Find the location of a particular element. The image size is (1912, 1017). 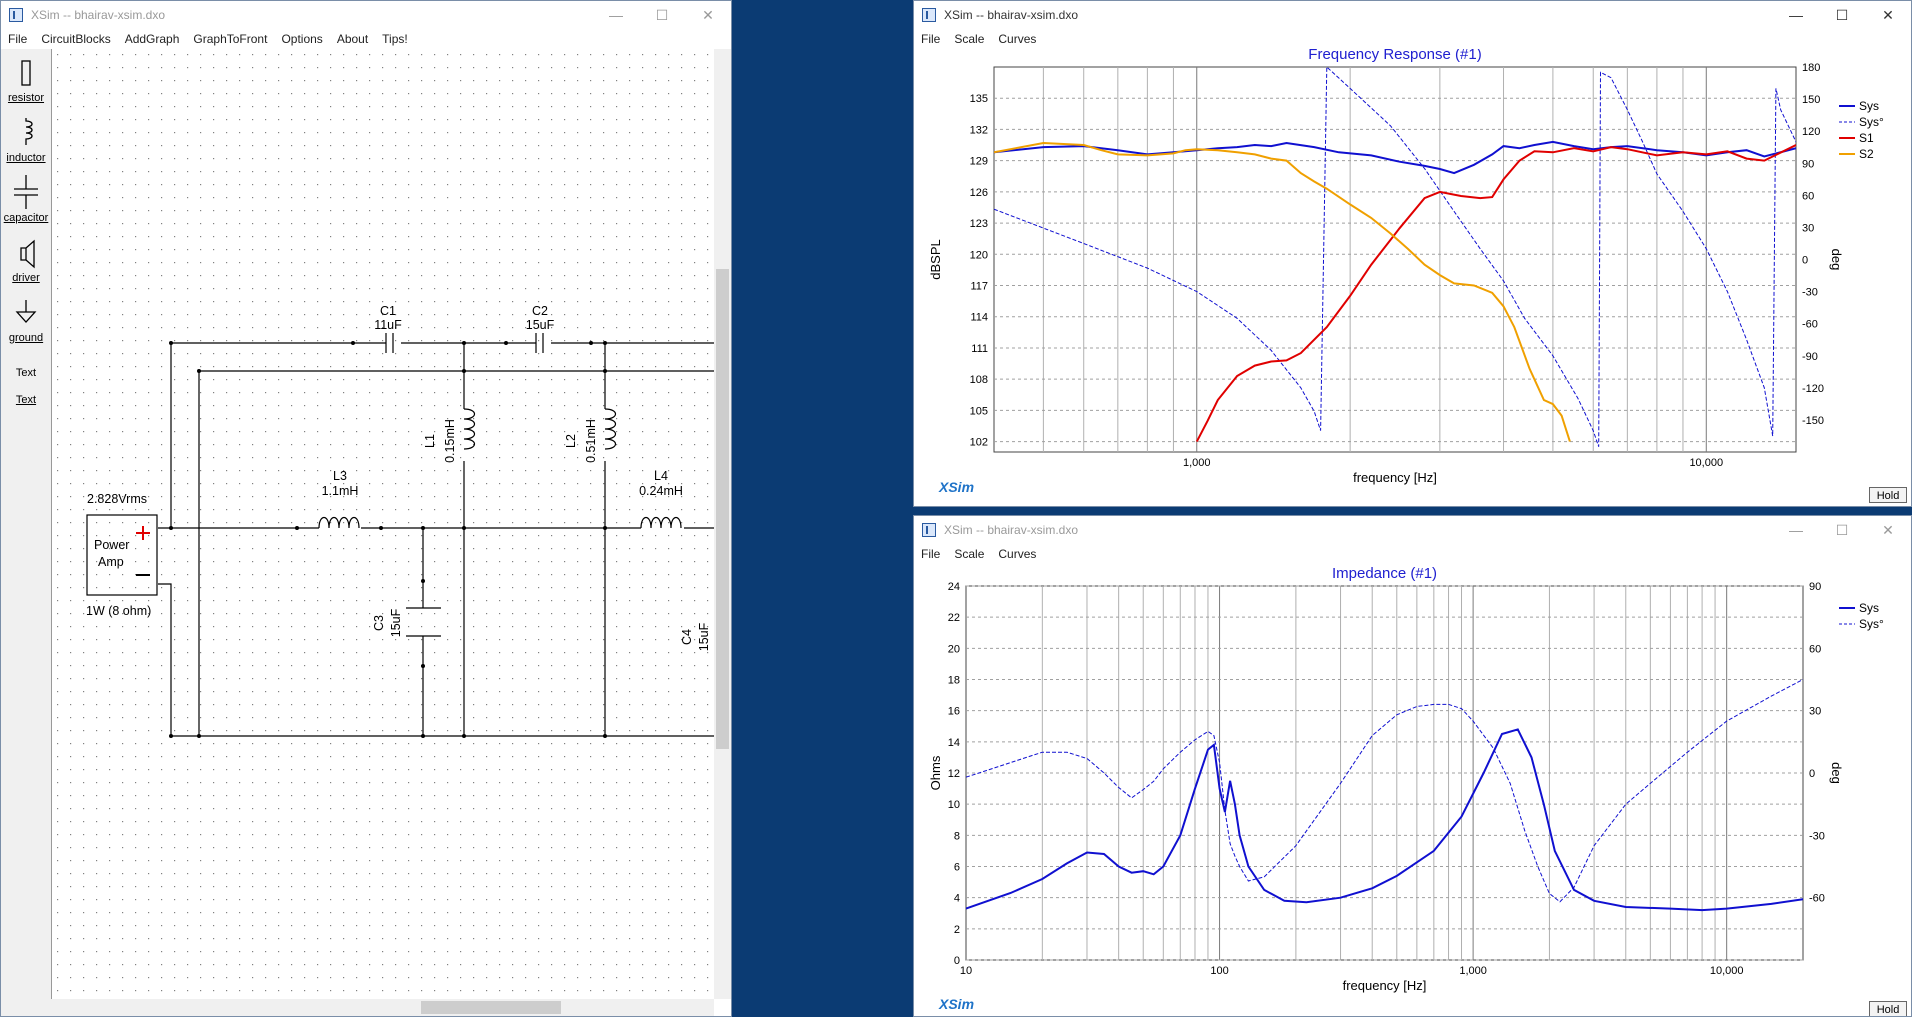

menu-circuitblocks: CircuitBlocks is located at coordinates (75, 39).